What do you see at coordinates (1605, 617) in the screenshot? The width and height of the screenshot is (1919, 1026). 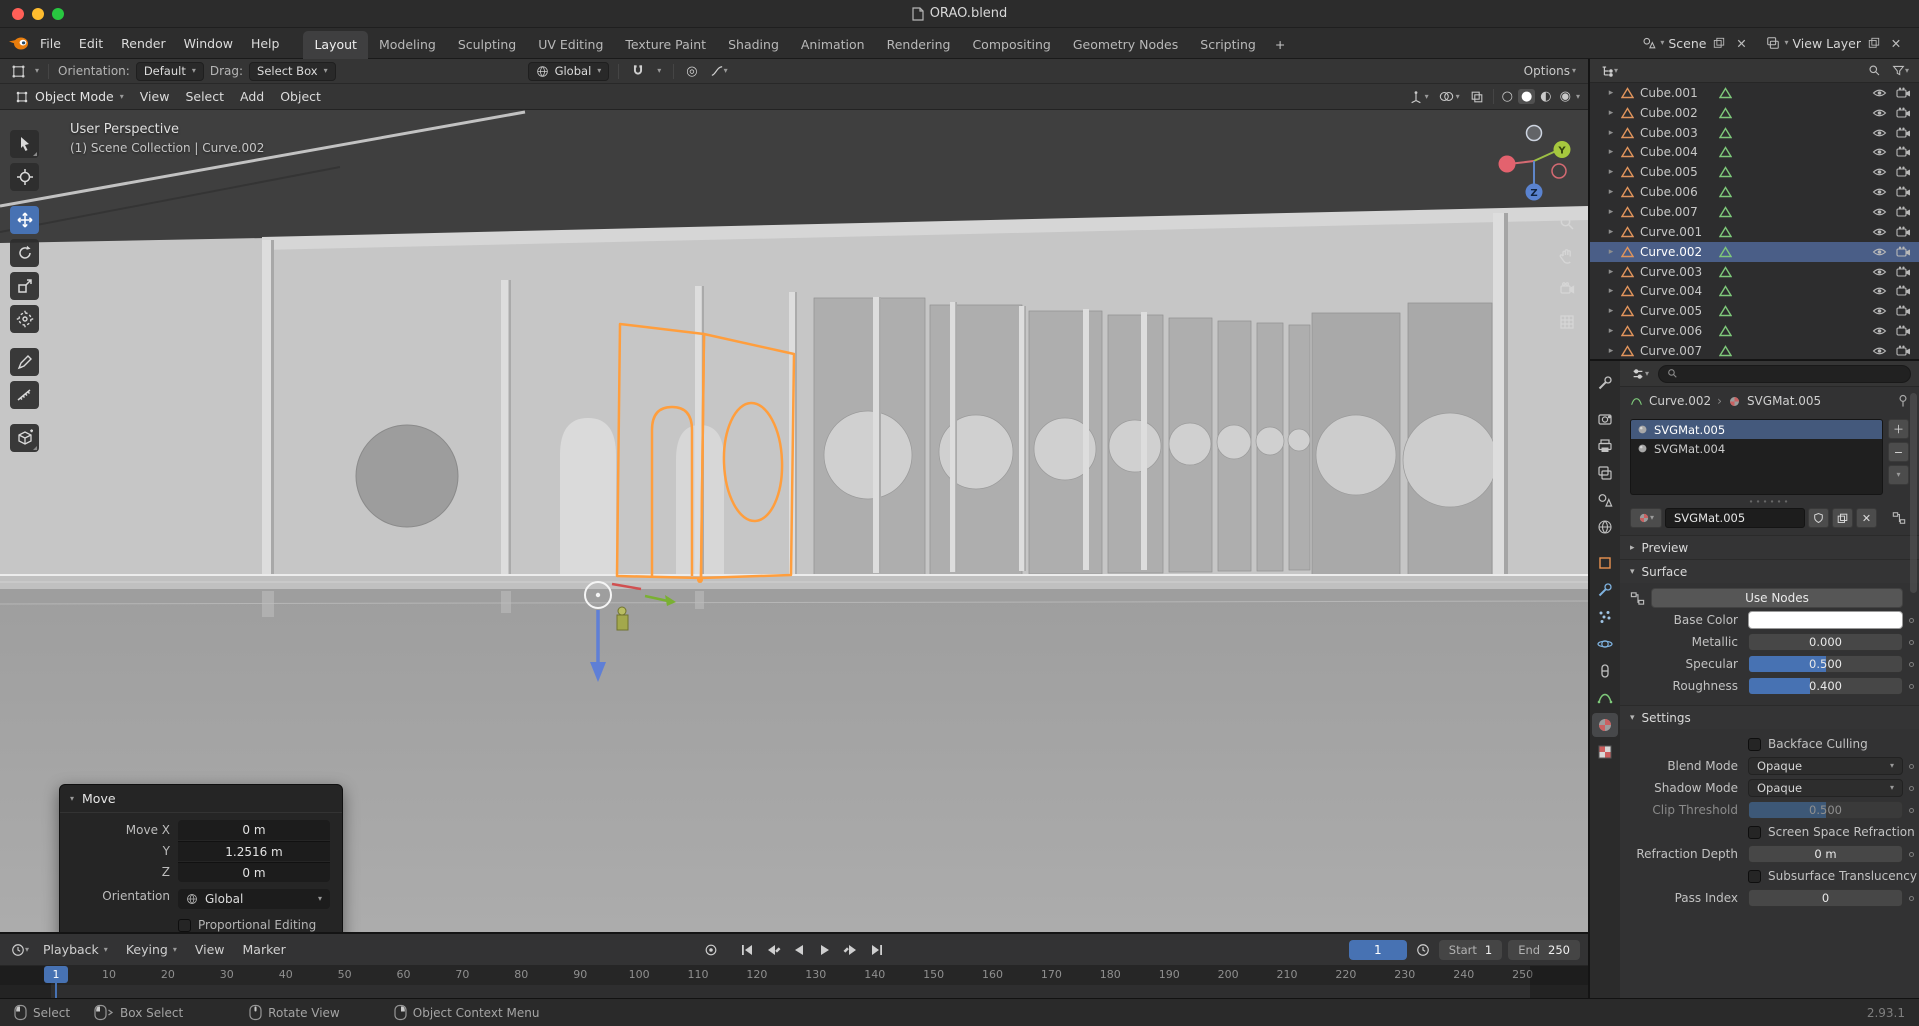 I see `particles-tab` at bounding box center [1605, 617].